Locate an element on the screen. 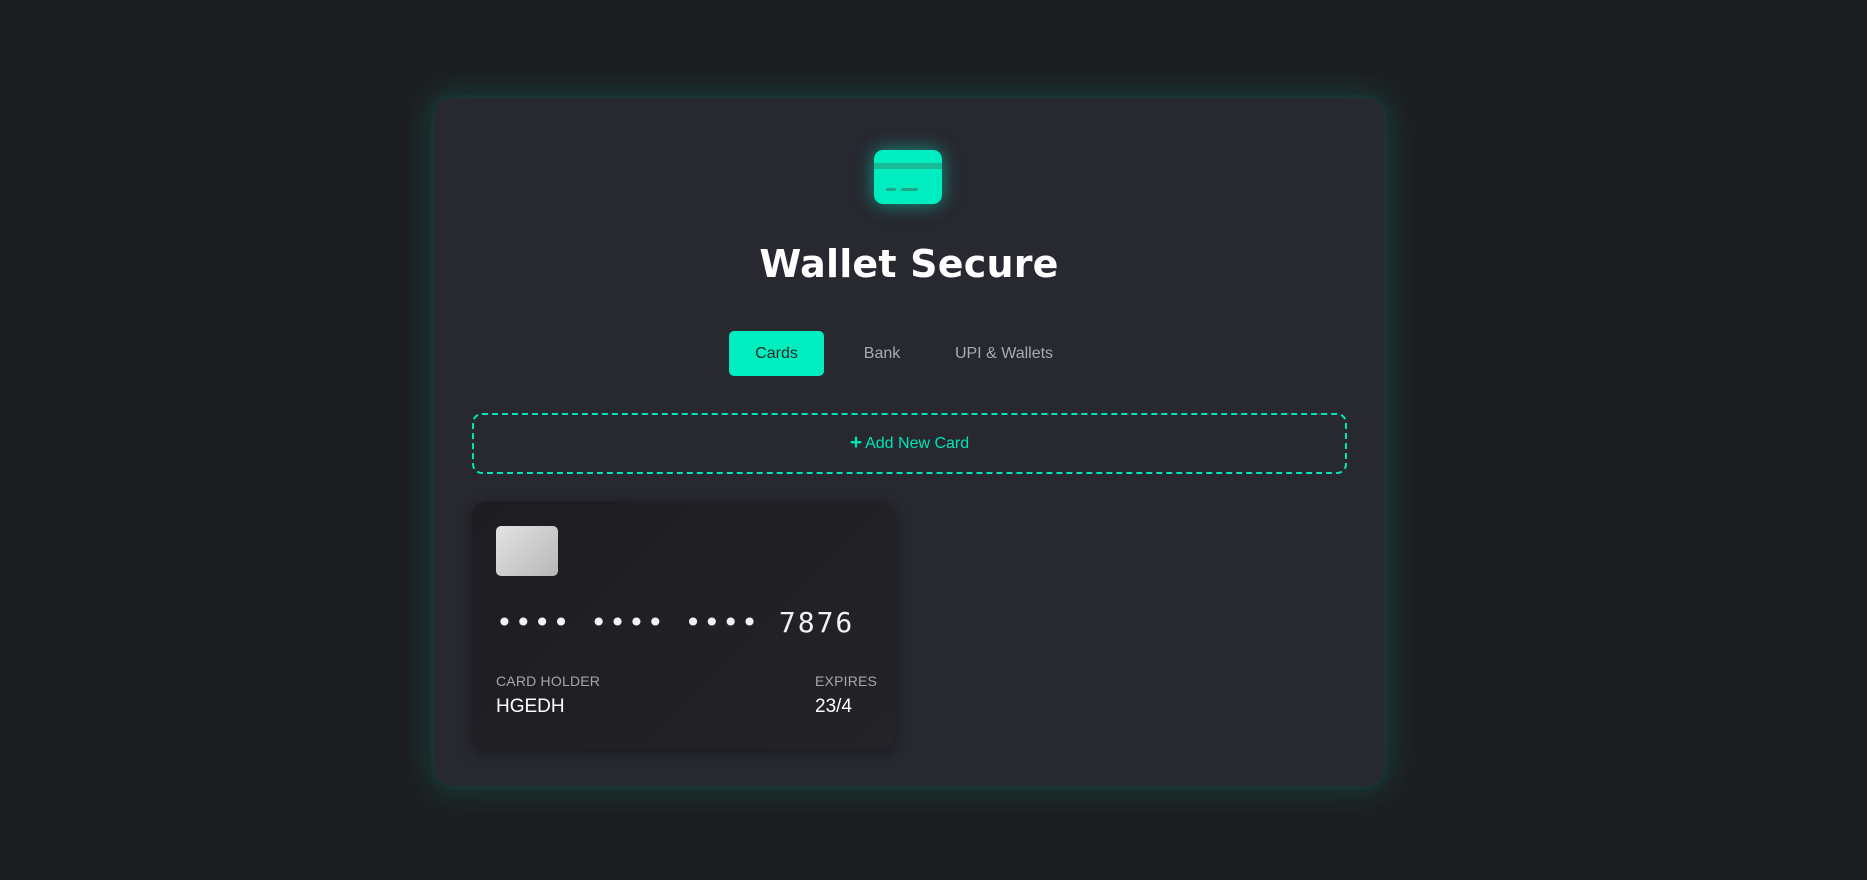 This screenshot has height=880, width=1867. tab-bar: Cards Bank UPI & Wallets is located at coordinates (909, 353).